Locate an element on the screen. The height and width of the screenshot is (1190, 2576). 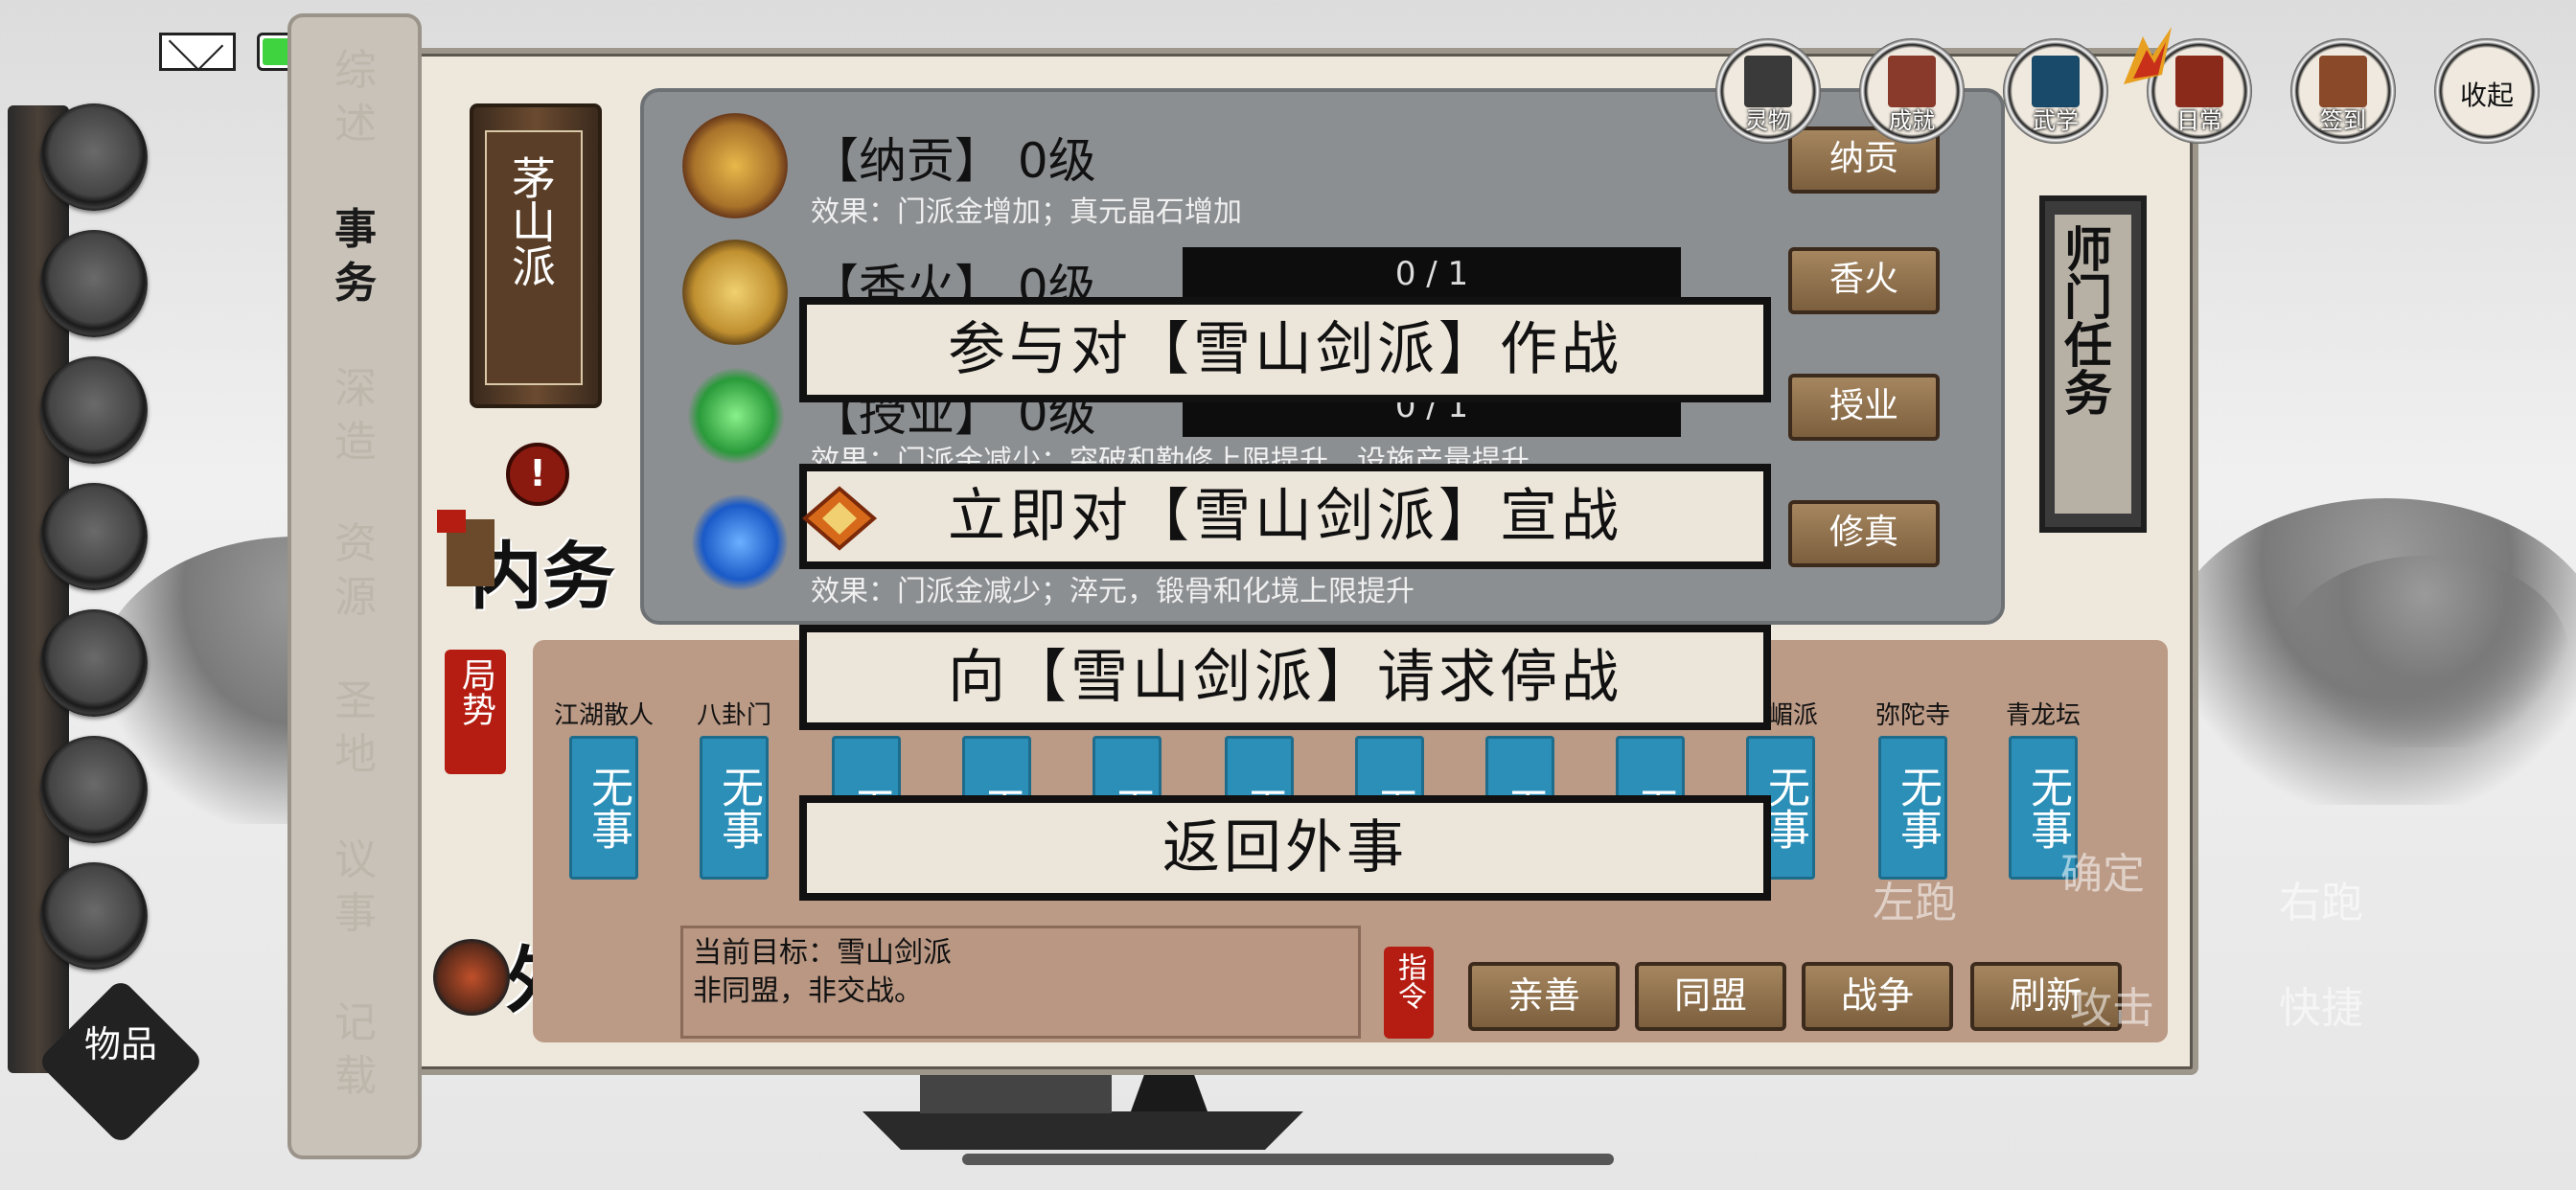
martial-arts-label: 武学 is located at coordinates (2056, 121).